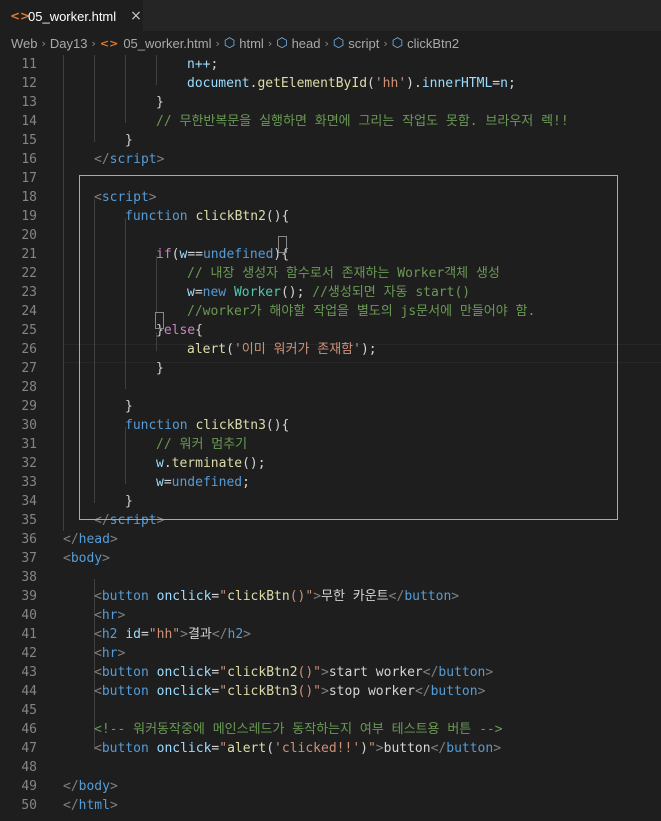  I want to click on line-number: 36, so click(29, 539).